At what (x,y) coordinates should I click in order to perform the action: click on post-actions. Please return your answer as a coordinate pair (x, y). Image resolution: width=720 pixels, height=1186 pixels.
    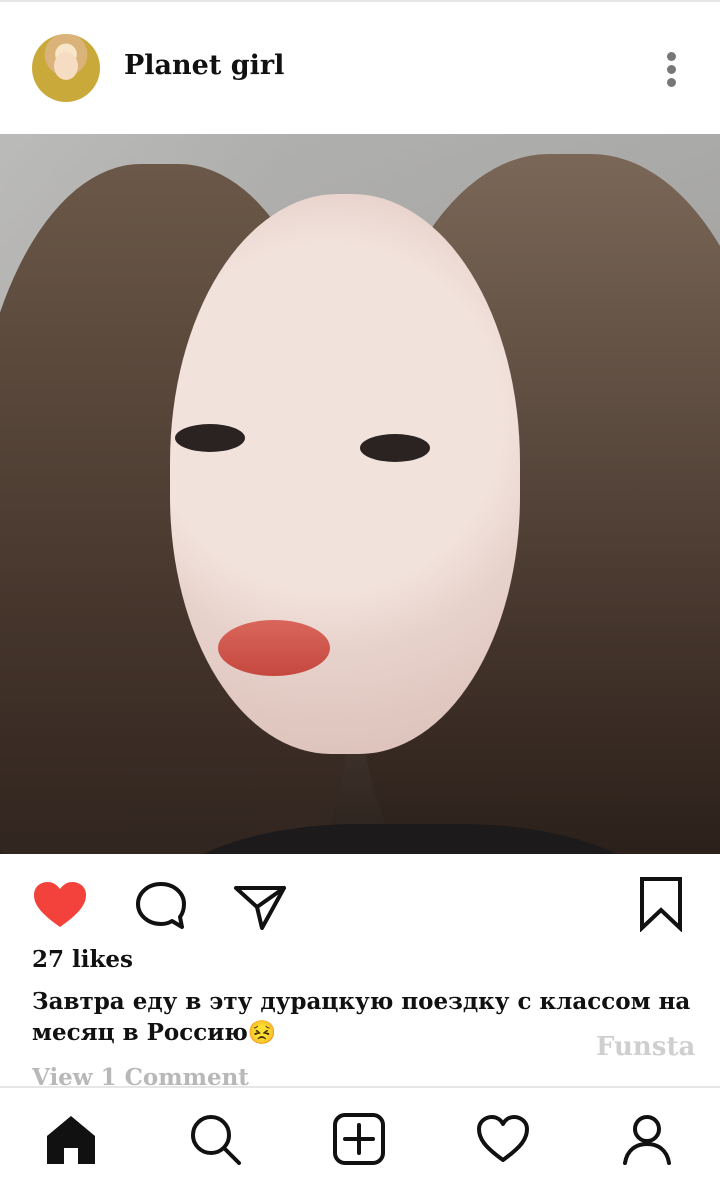
    Looking at the image, I should click on (360, 904).